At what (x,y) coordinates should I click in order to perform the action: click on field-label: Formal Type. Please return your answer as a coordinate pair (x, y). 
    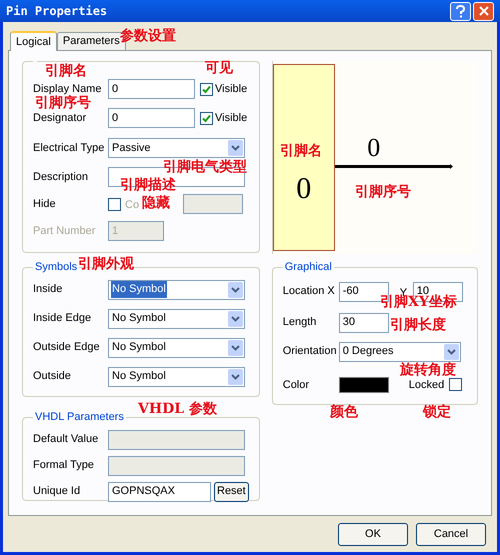
    Looking at the image, I should click on (64, 466).